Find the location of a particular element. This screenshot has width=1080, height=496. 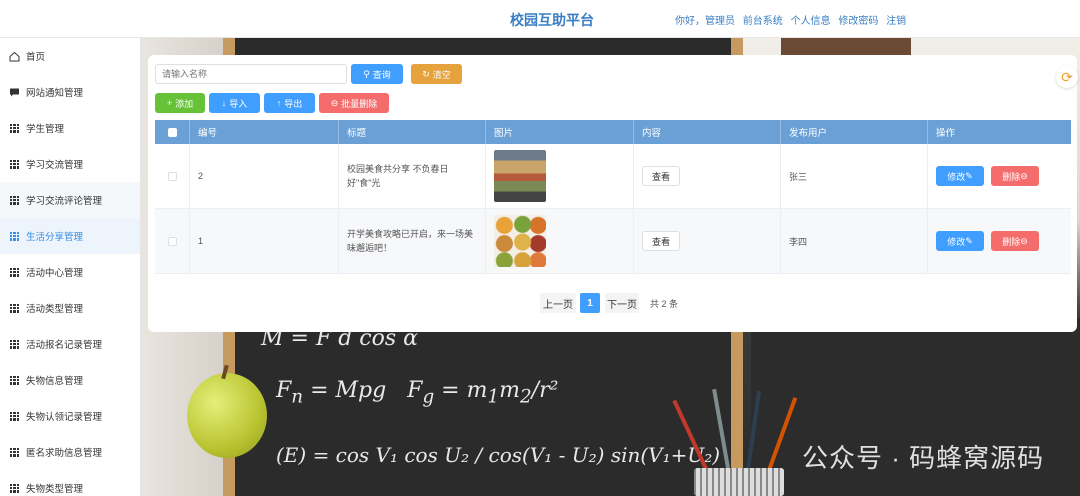

import-button: ↓ 导入 is located at coordinates (234, 103).